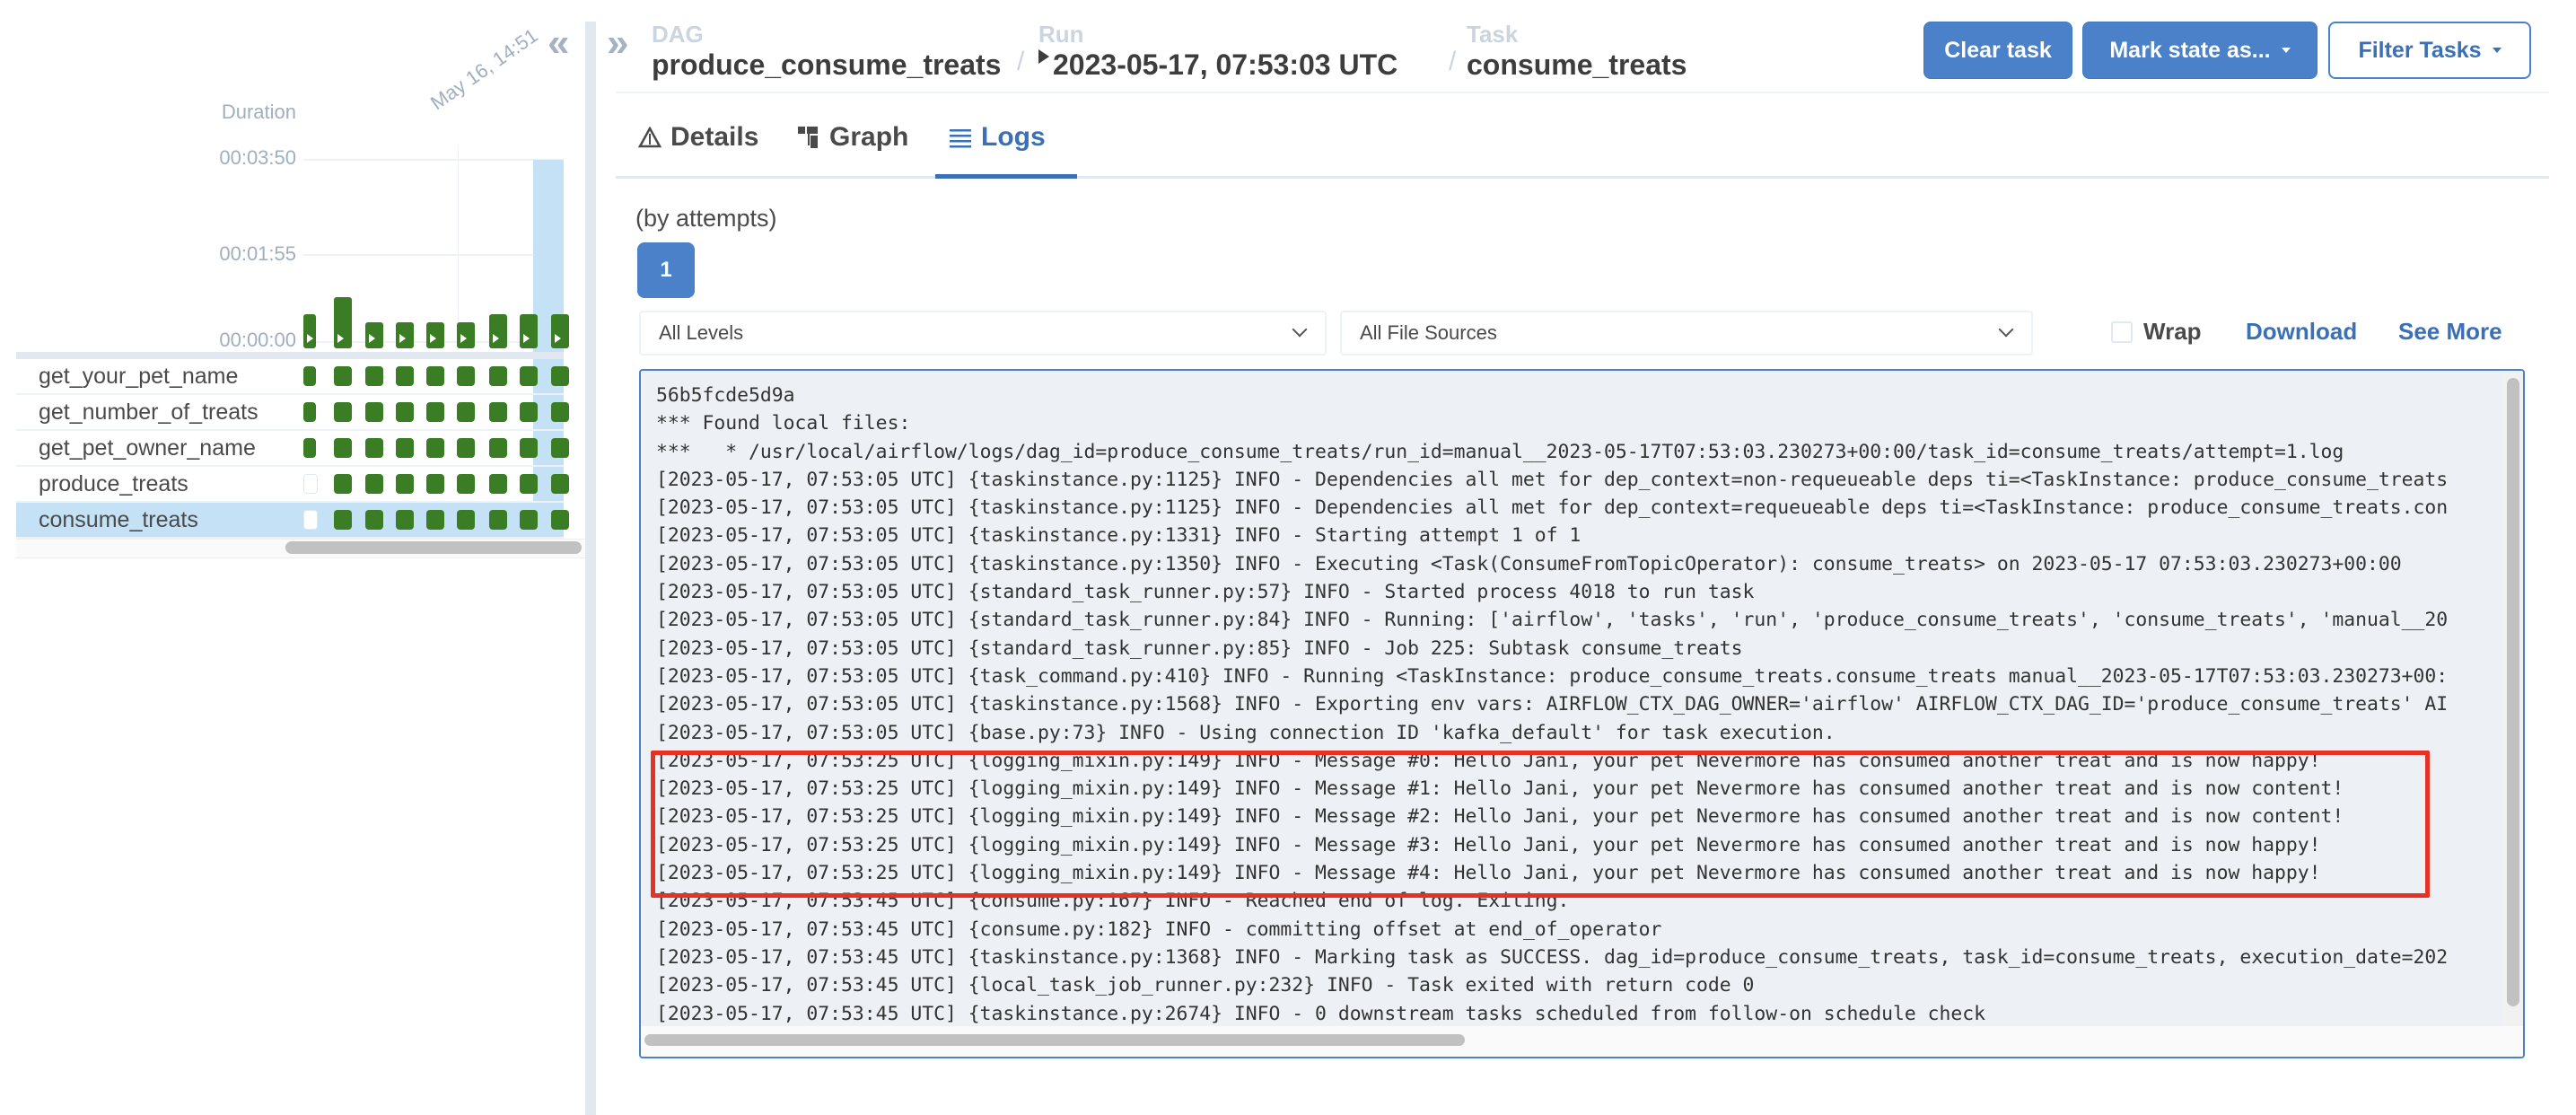  Describe the element at coordinates (2450, 332) in the screenshot. I see `see-more-link: See More` at that location.